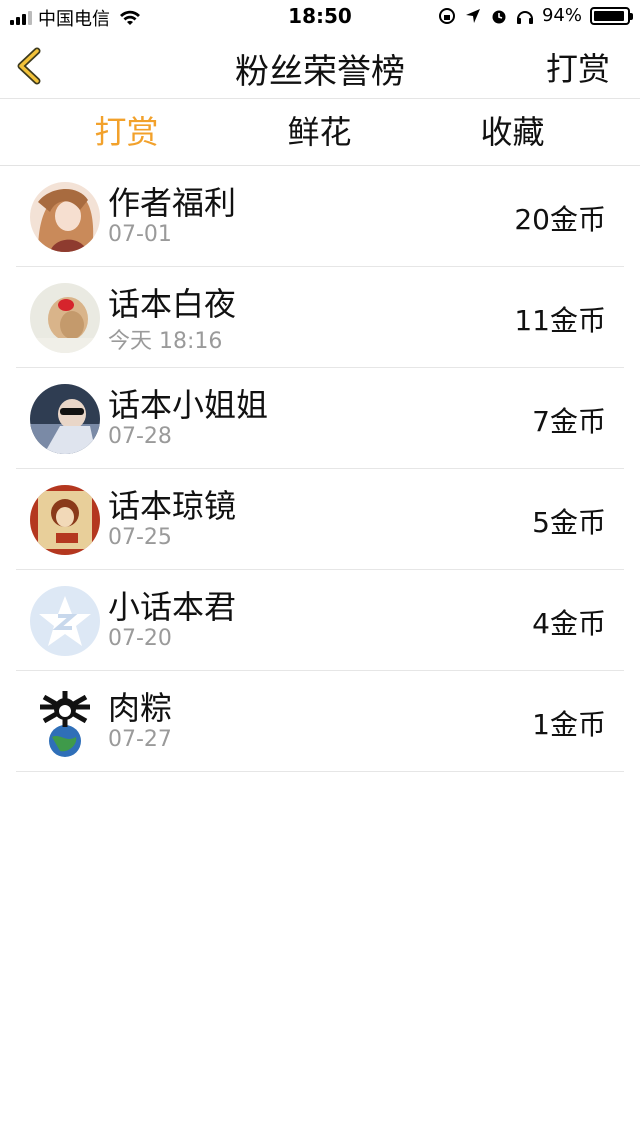 The width and height of the screenshot is (640, 1138). Describe the element at coordinates (172, 203) in the screenshot. I see `fan-name: 作者福利` at that location.